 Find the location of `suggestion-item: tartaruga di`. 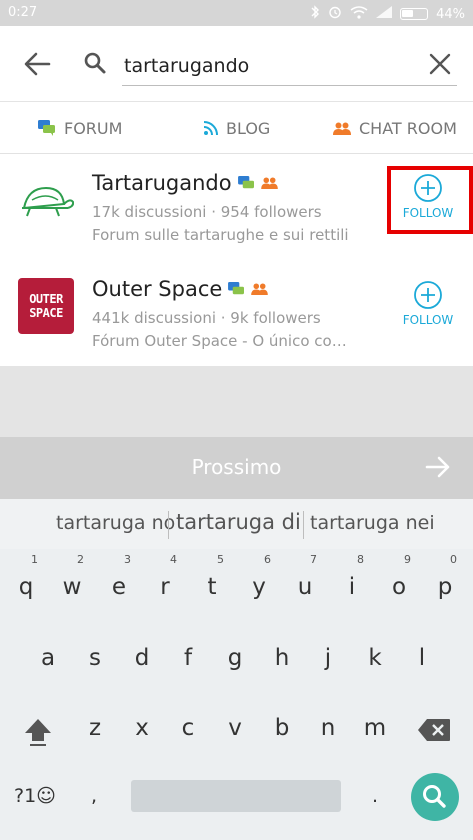

suggestion-item: tartaruga di is located at coordinates (238, 522).